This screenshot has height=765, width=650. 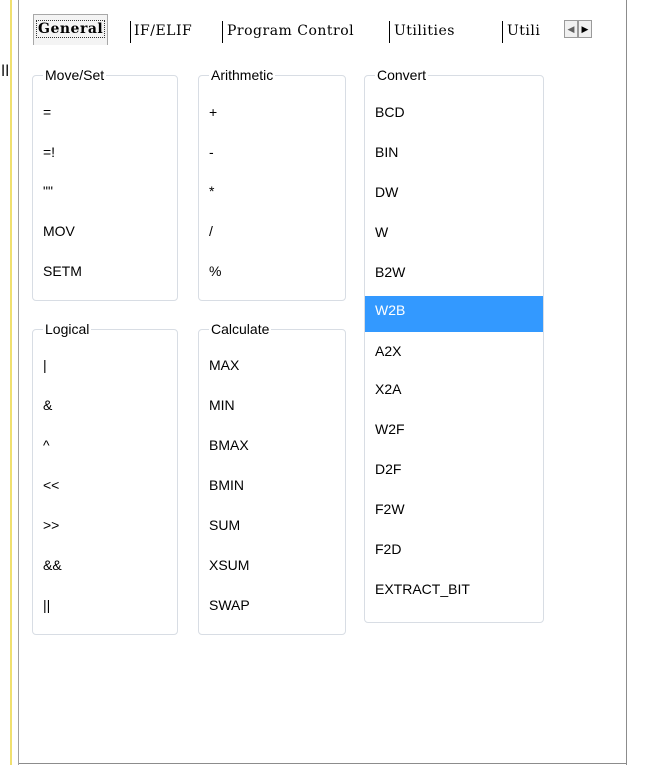 I want to click on list-item: EXTRACT_BIT, so click(x=454, y=589).